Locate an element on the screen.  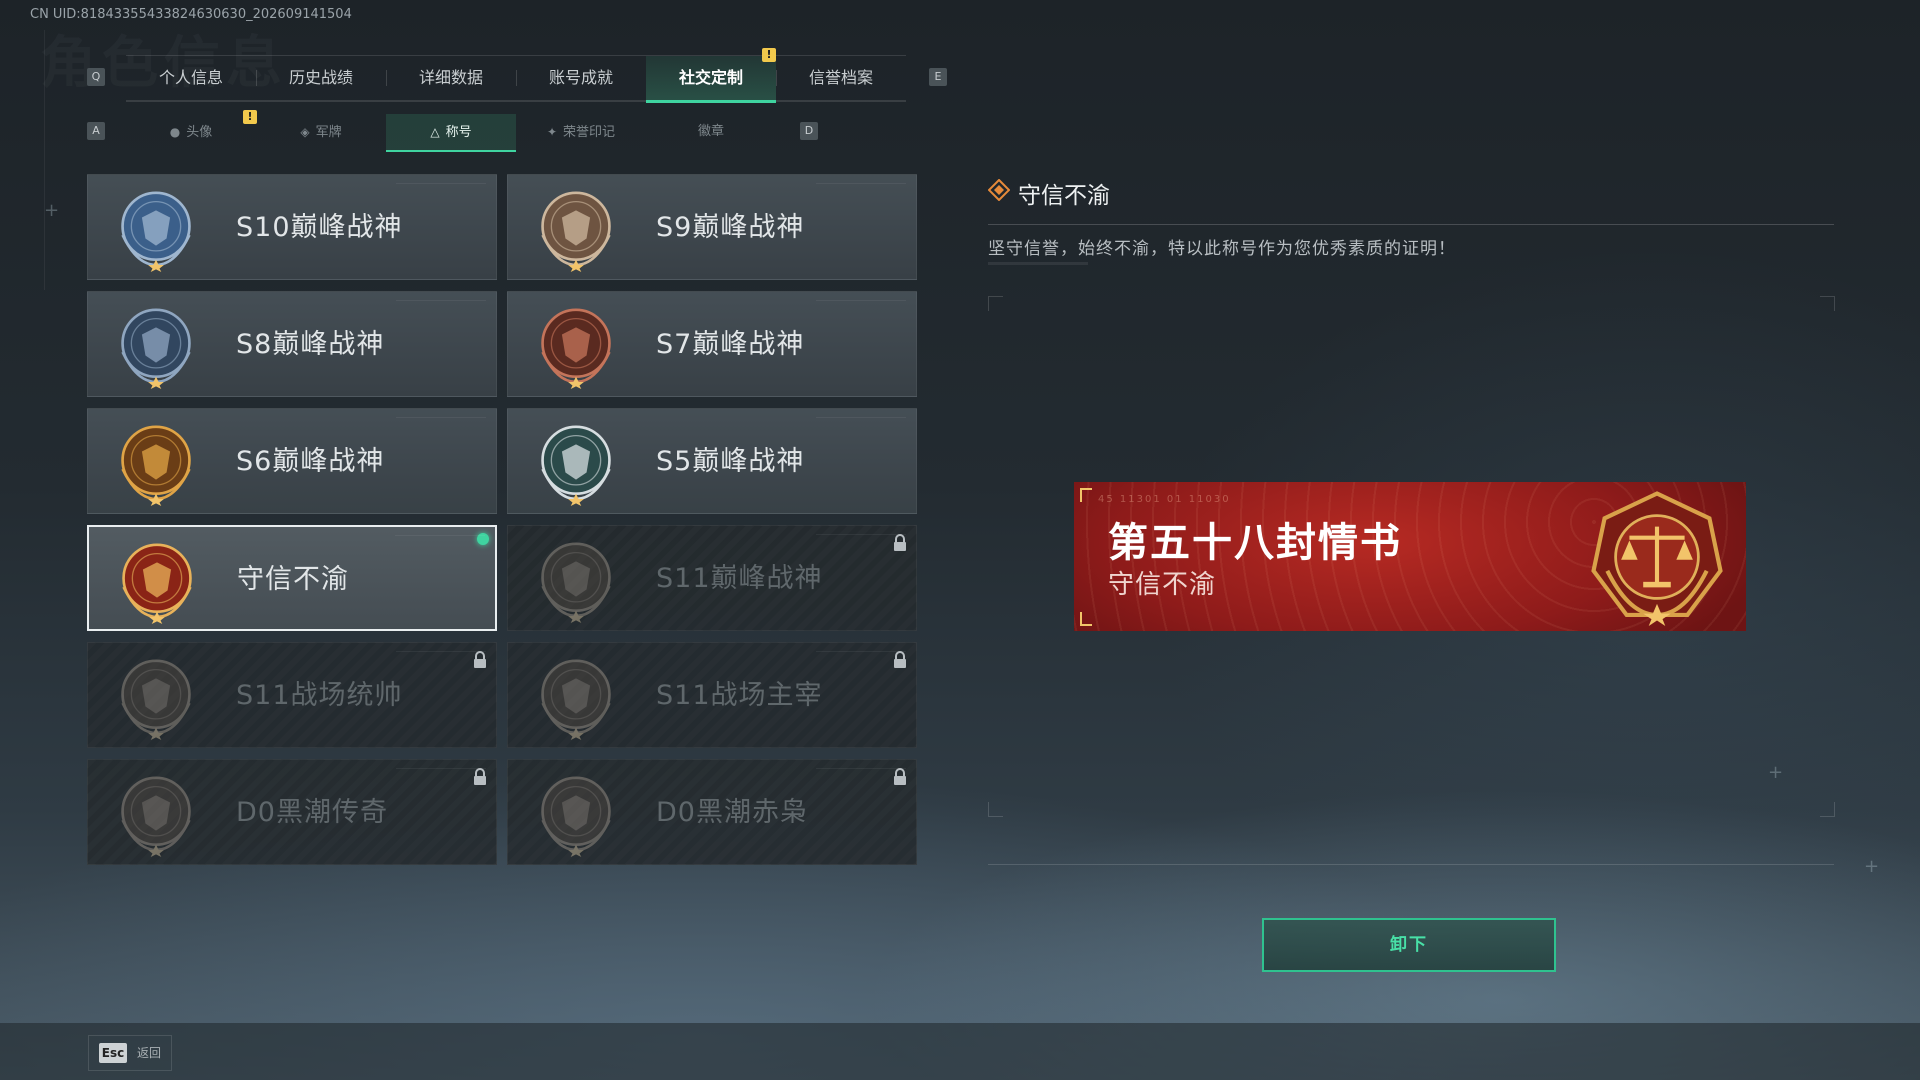
title-card: S7巅峰战神 is located at coordinates (712, 344).